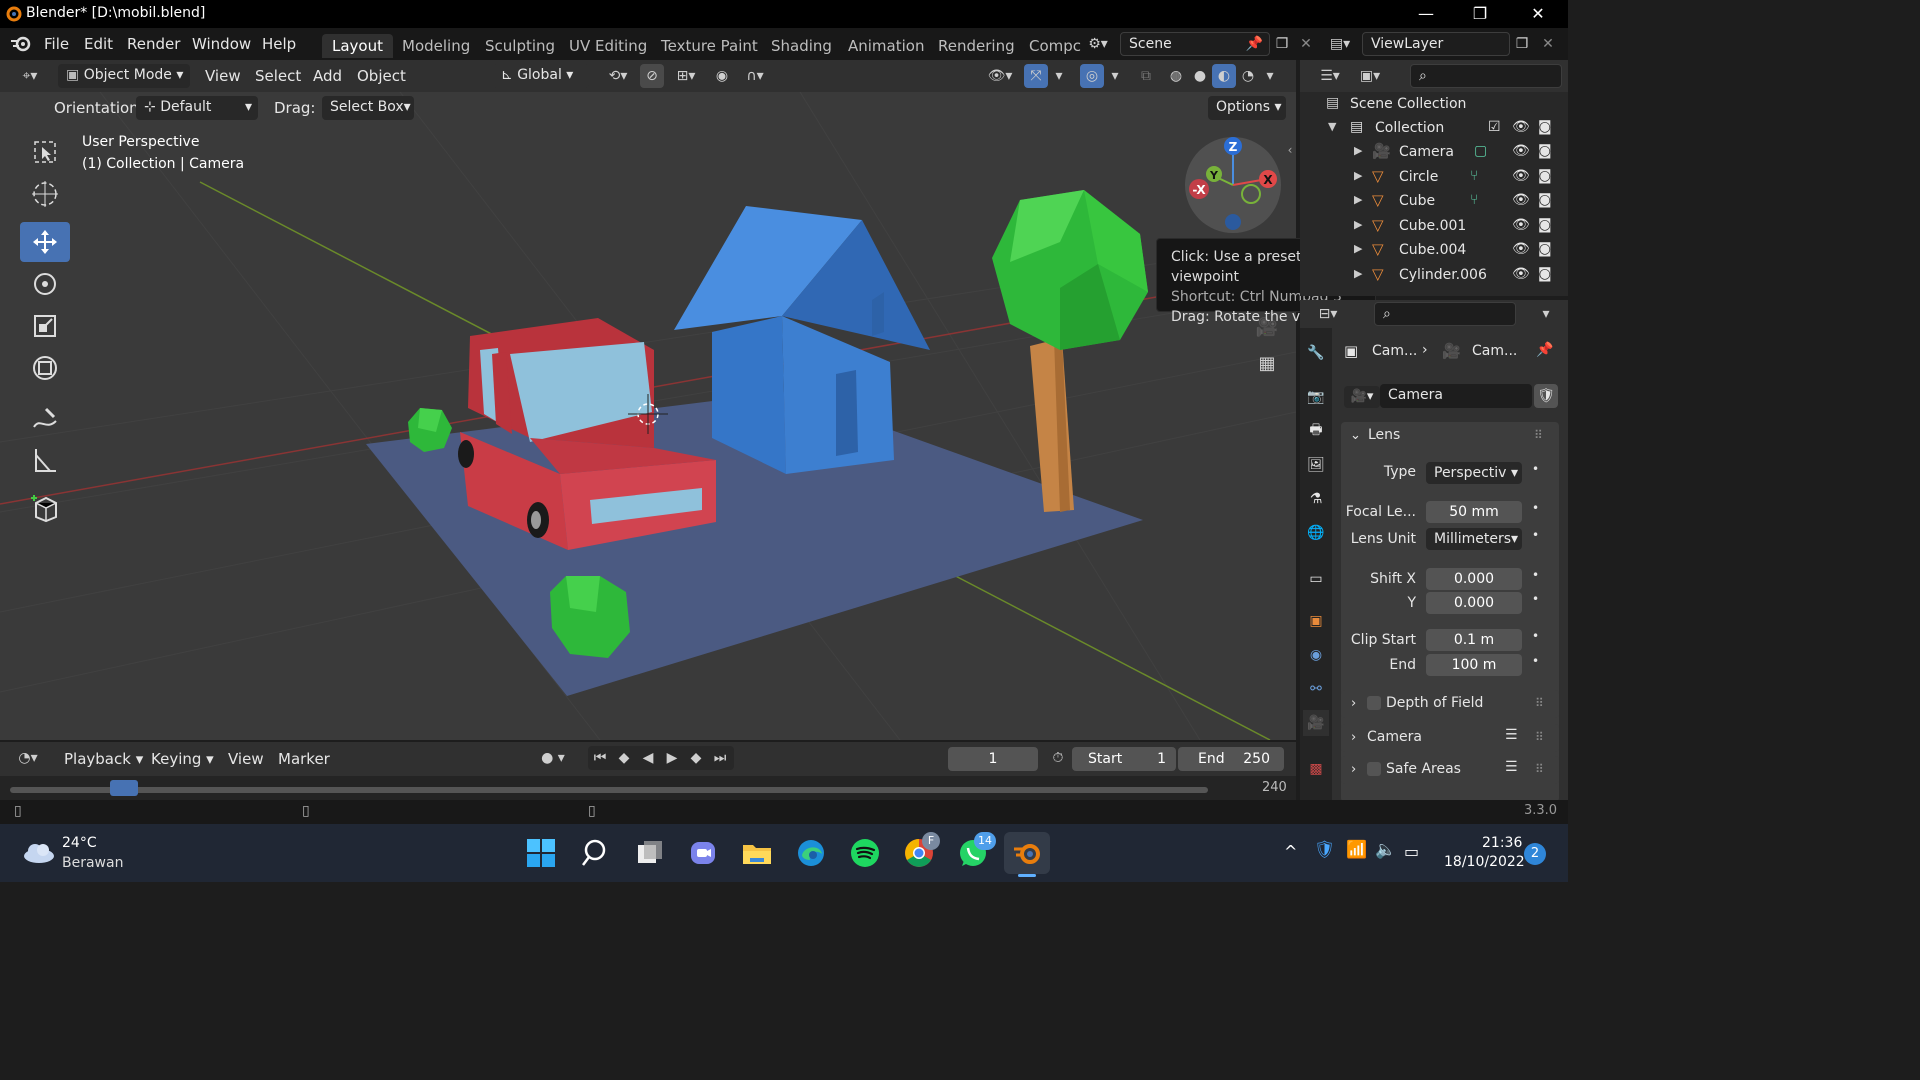 The width and height of the screenshot is (1920, 1080). Describe the element at coordinates (1248, 76) in the screenshot. I see `rendered-shading-icon: ◔` at that location.